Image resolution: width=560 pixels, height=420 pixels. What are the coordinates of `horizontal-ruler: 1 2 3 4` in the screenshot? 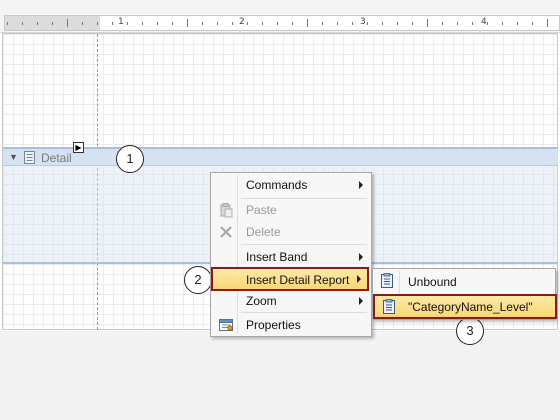 It's located at (280, 16).